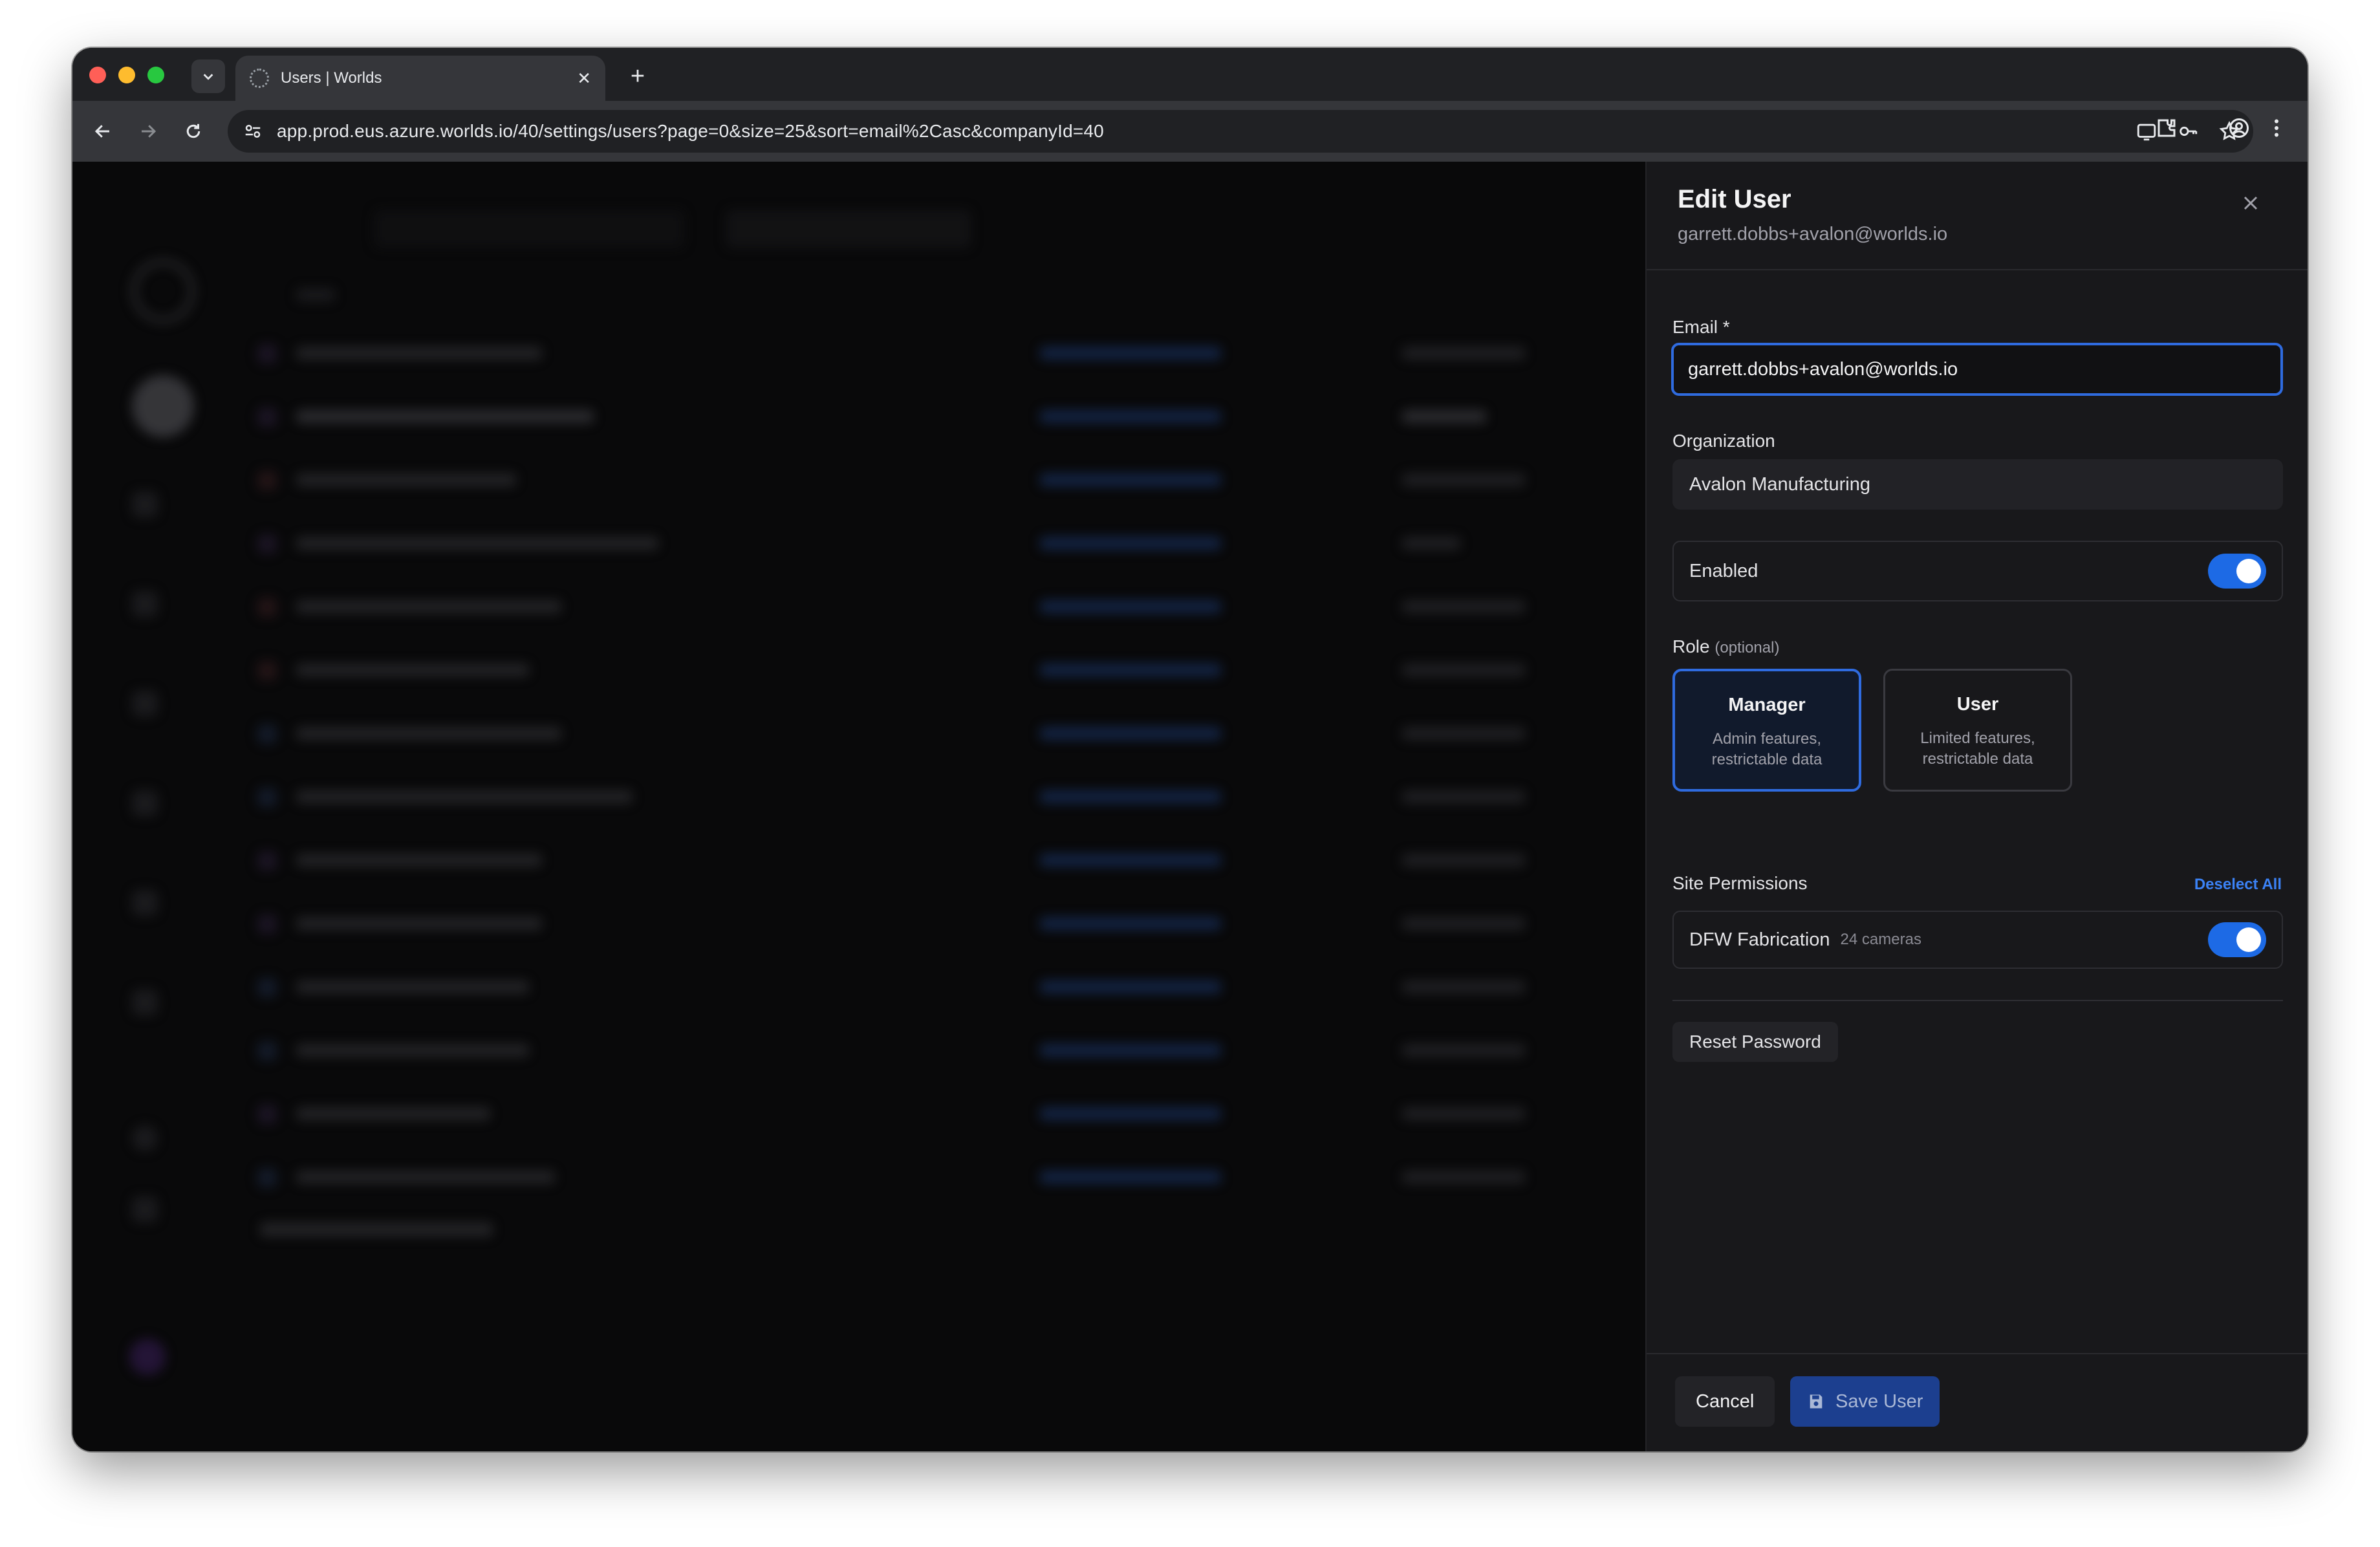 This screenshot has height=1547, width=2380. Describe the element at coordinates (145, 903) in the screenshot. I see `cameras-icon` at that location.